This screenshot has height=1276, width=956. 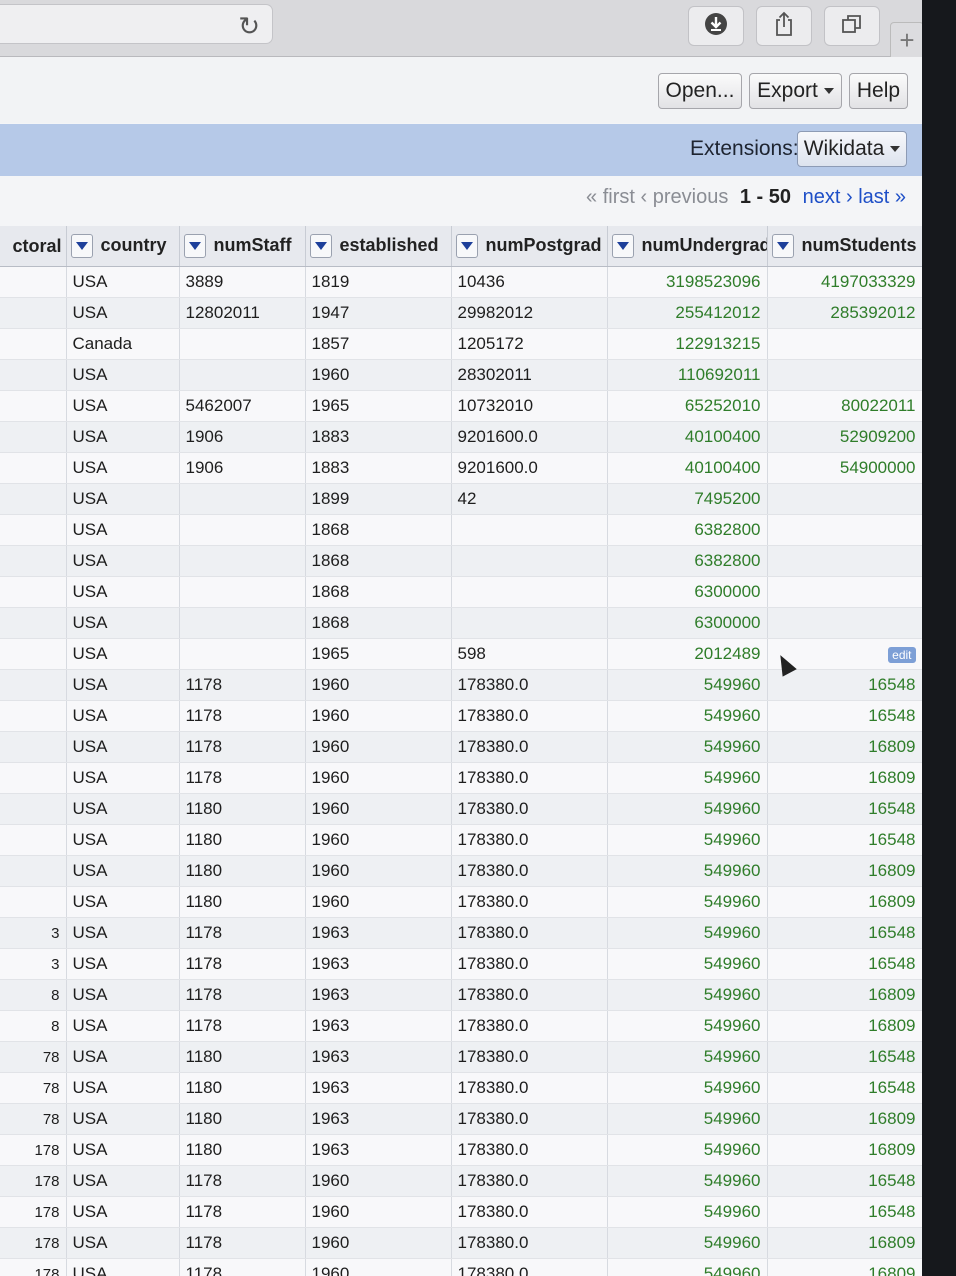 I want to click on table-cell: 65252010, so click(x=687, y=406).